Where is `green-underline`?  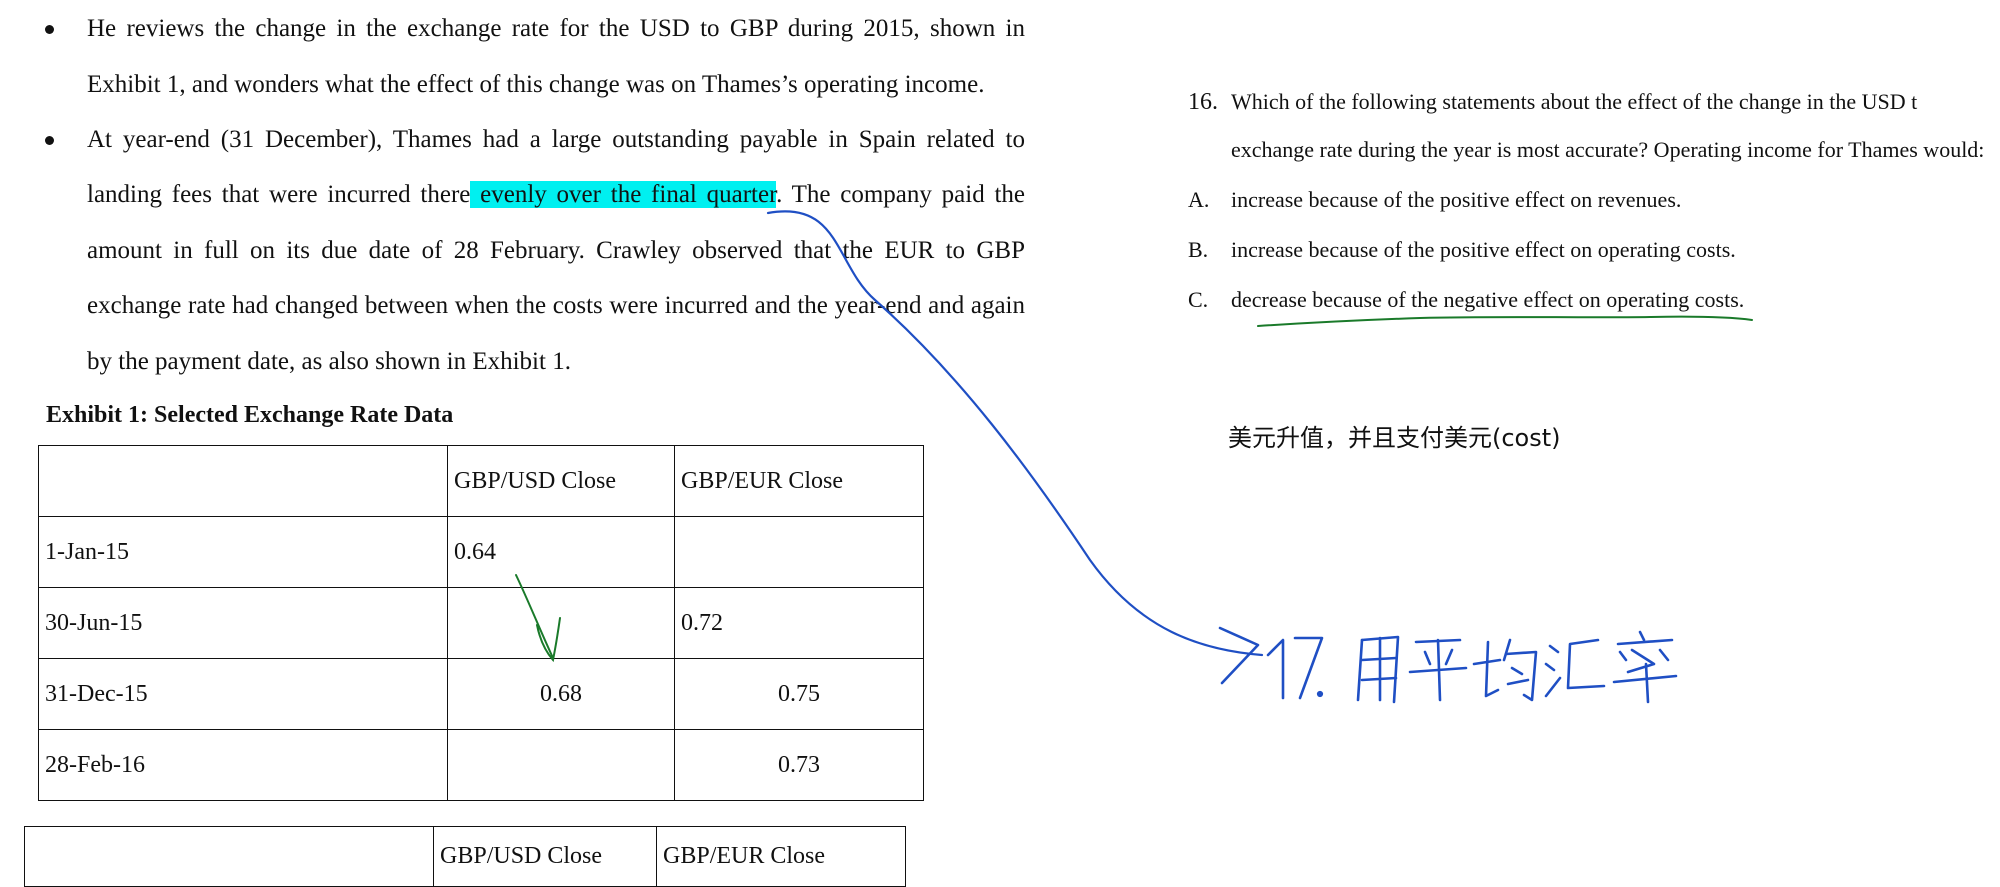
green-underline is located at coordinates (1505, 321).